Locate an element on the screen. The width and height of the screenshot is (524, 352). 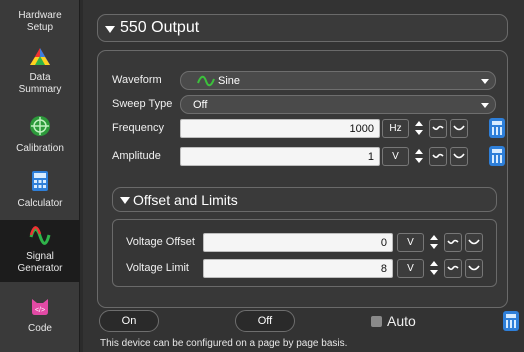
sidebar-item-signal-generator: Signal Generator is located at coordinates (40, 251).